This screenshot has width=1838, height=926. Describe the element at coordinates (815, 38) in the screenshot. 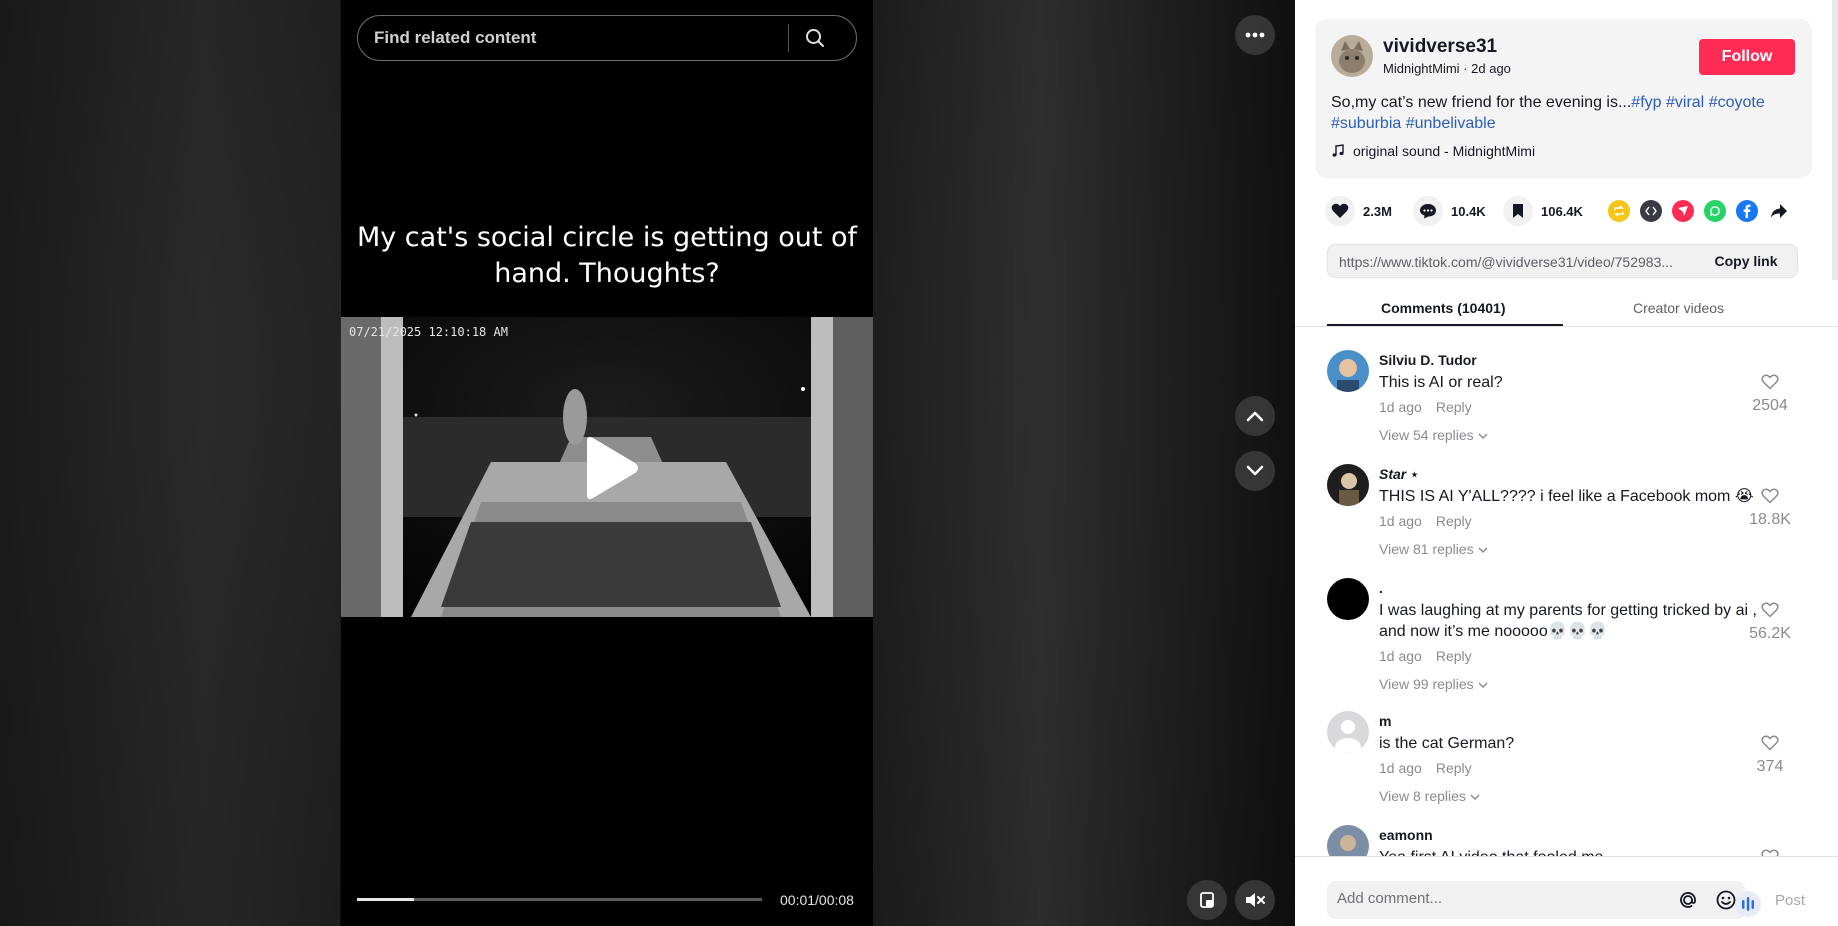

I see `search-icon` at that location.